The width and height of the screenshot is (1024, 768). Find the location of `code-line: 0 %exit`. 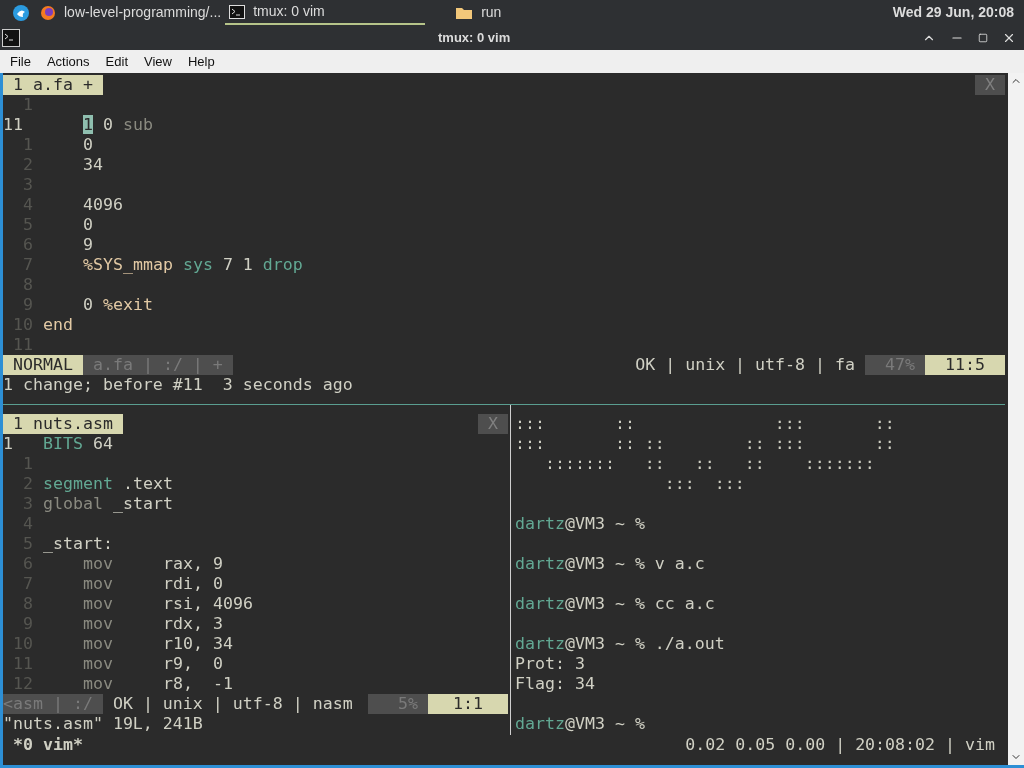

code-line: 0 %exit is located at coordinates (118, 305).